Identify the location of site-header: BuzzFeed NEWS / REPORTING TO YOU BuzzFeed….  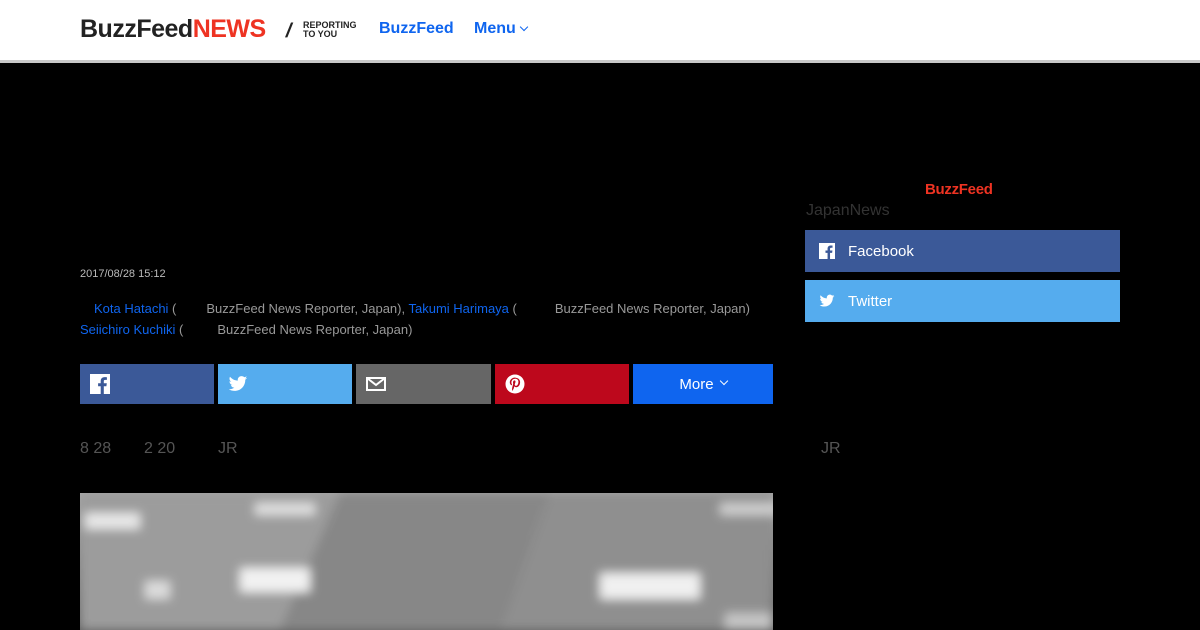
(600, 31).